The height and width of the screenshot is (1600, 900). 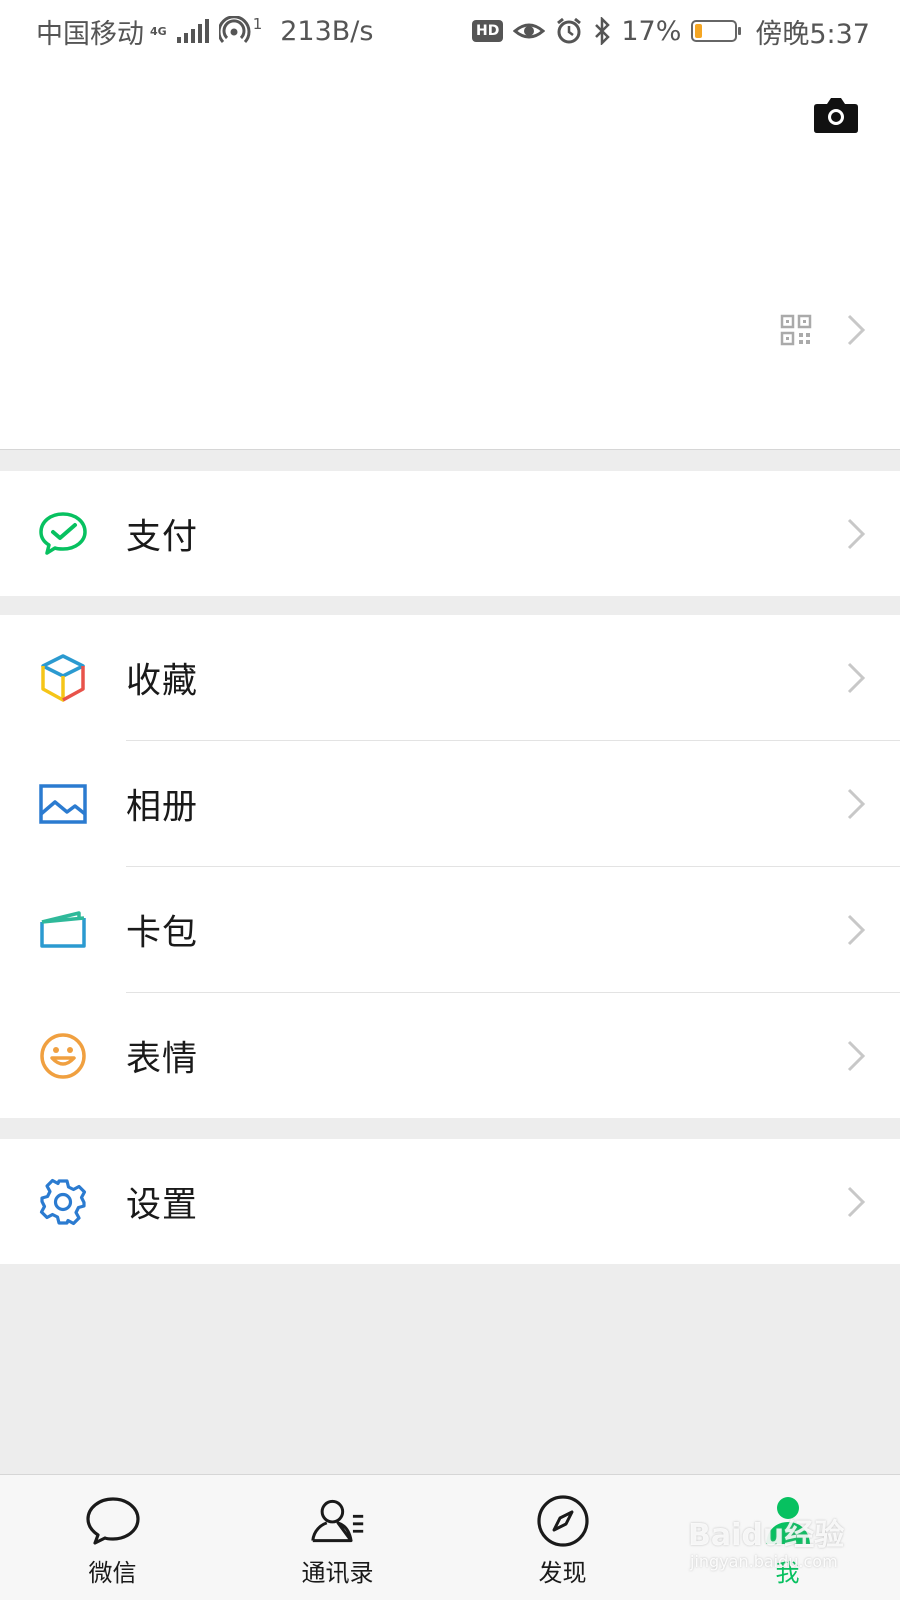 What do you see at coordinates (63, 930) in the screenshot?
I see `wallet-icon` at bounding box center [63, 930].